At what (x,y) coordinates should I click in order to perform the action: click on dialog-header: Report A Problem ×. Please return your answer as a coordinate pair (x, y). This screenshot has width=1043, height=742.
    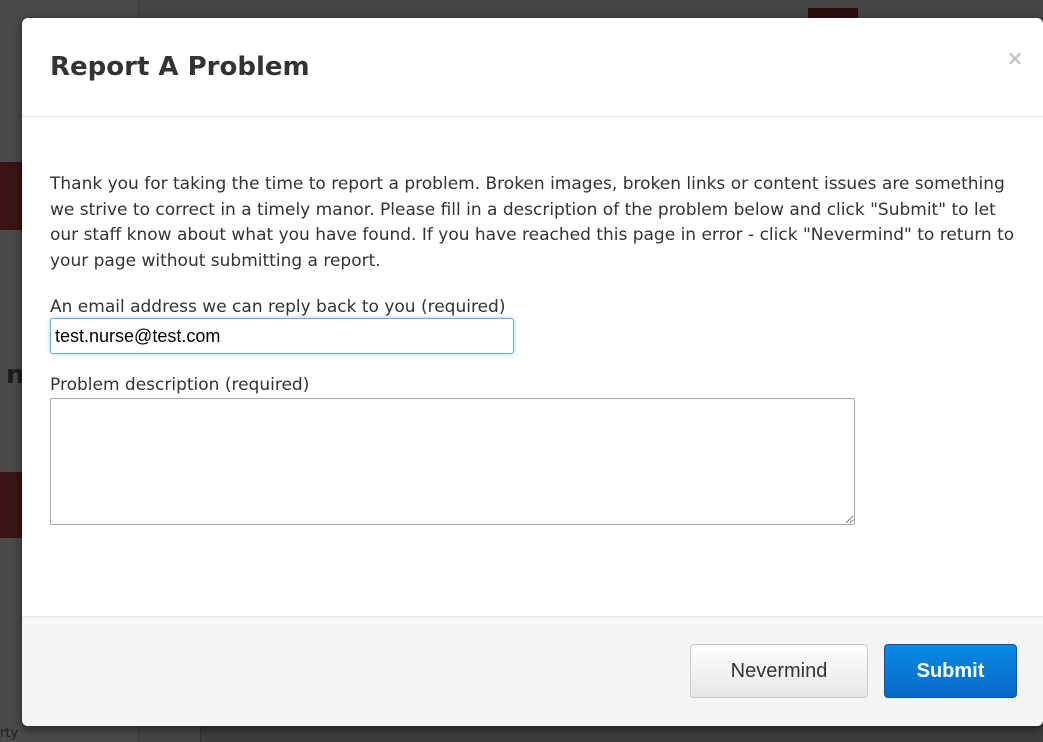
    Looking at the image, I should click on (532, 67).